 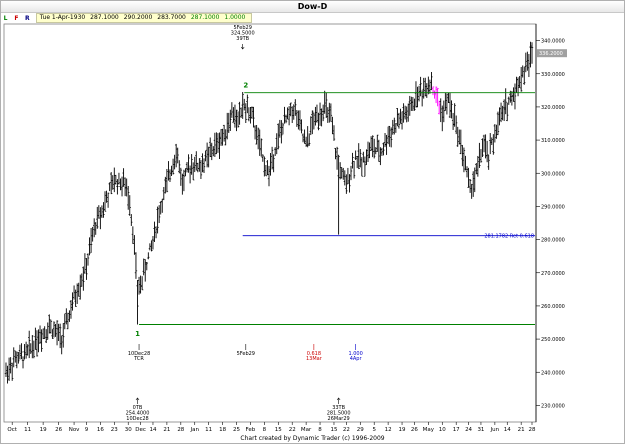 What do you see at coordinates (152, 430) in the screenshot?
I see `x-tick-label: 14` at bounding box center [152, 430].